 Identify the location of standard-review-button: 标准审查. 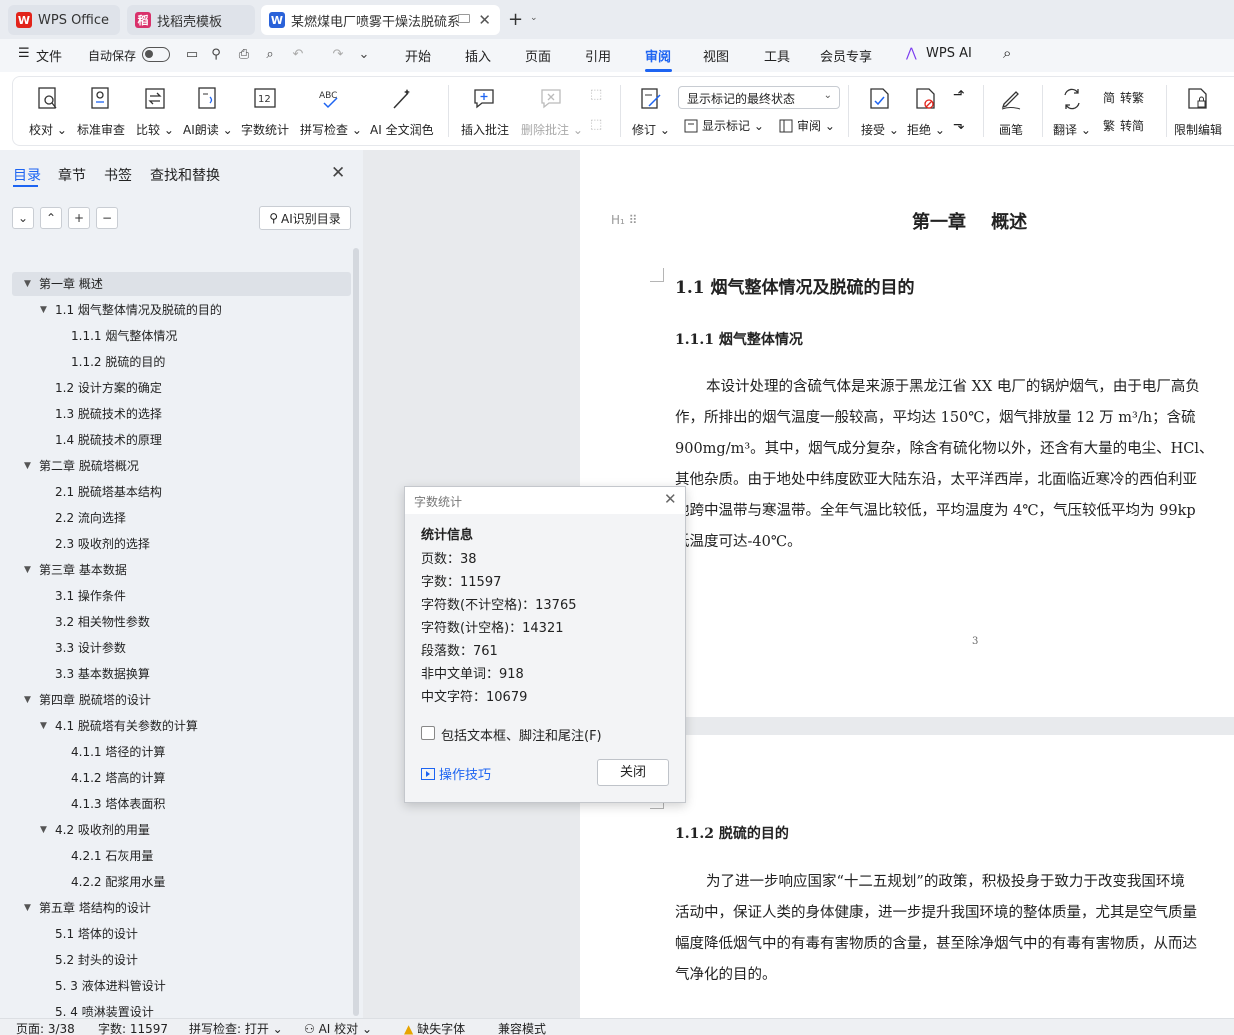
(101, 111).